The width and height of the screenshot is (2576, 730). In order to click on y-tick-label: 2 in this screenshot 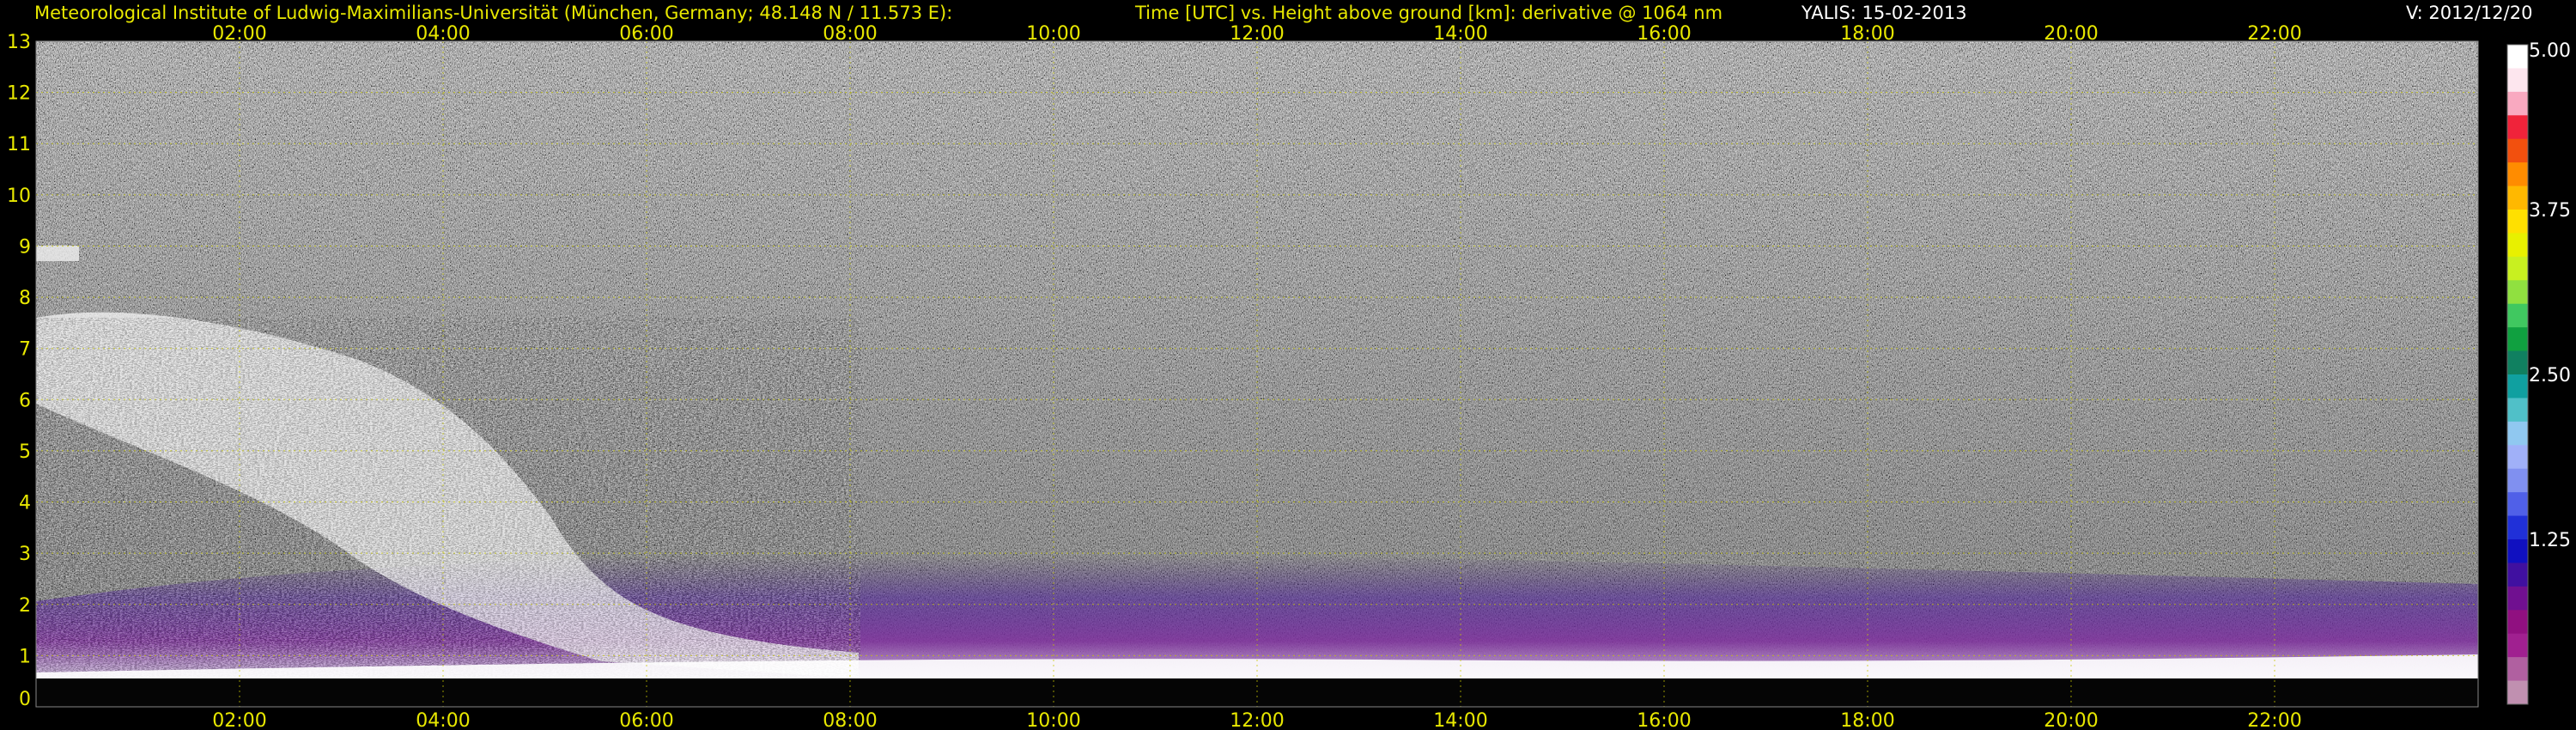, I will do `click(25, 606)`.